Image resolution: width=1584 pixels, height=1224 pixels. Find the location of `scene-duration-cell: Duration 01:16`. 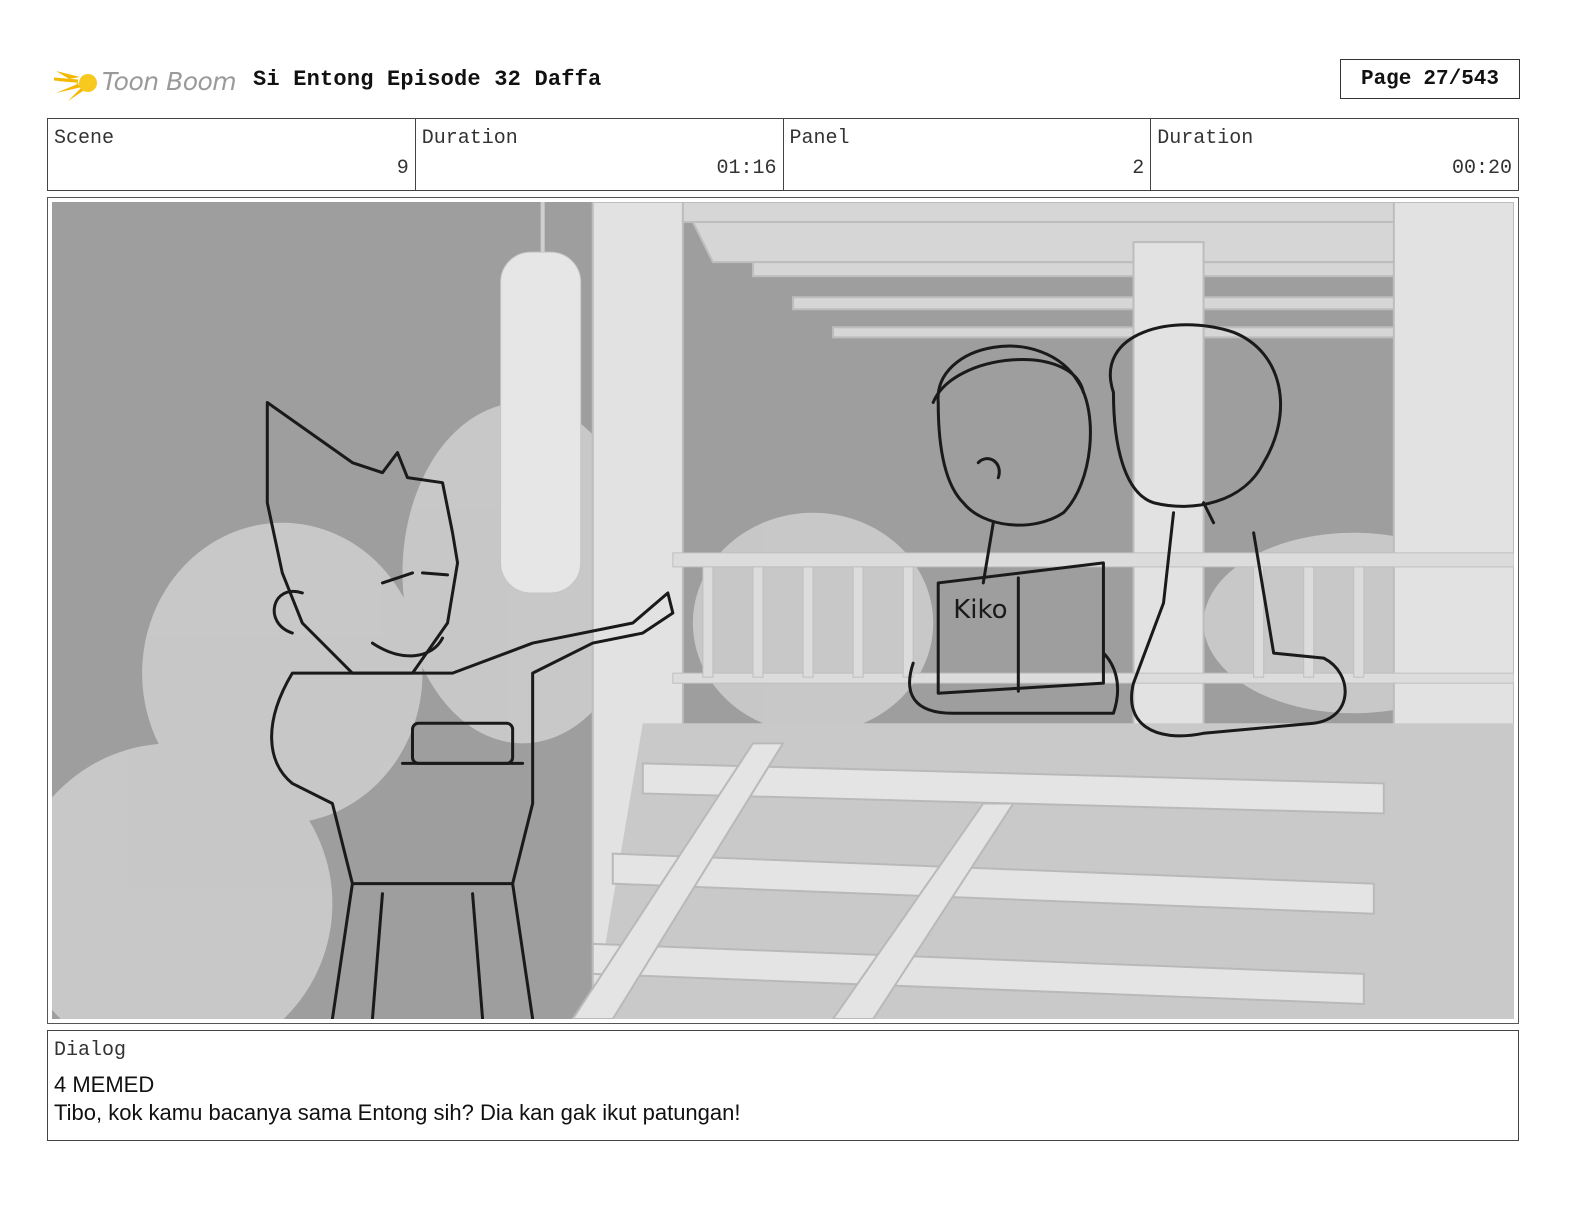

scene-duration-cell: Duration 01:16 is located at coordinates (600, 154).